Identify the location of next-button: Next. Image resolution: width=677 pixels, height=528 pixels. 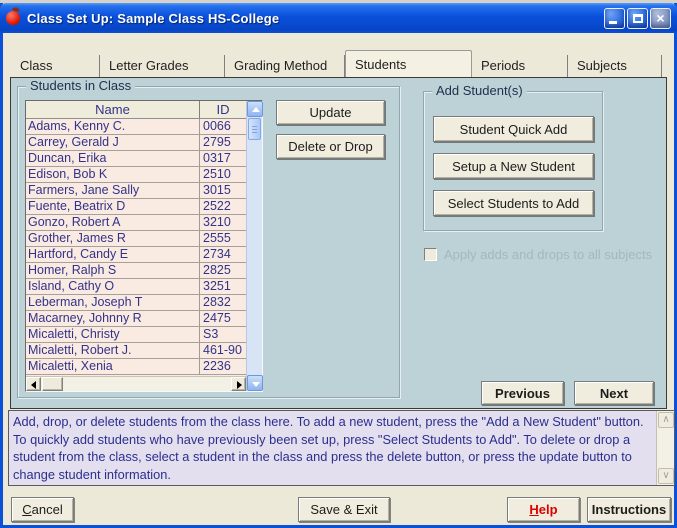
(614, 393).